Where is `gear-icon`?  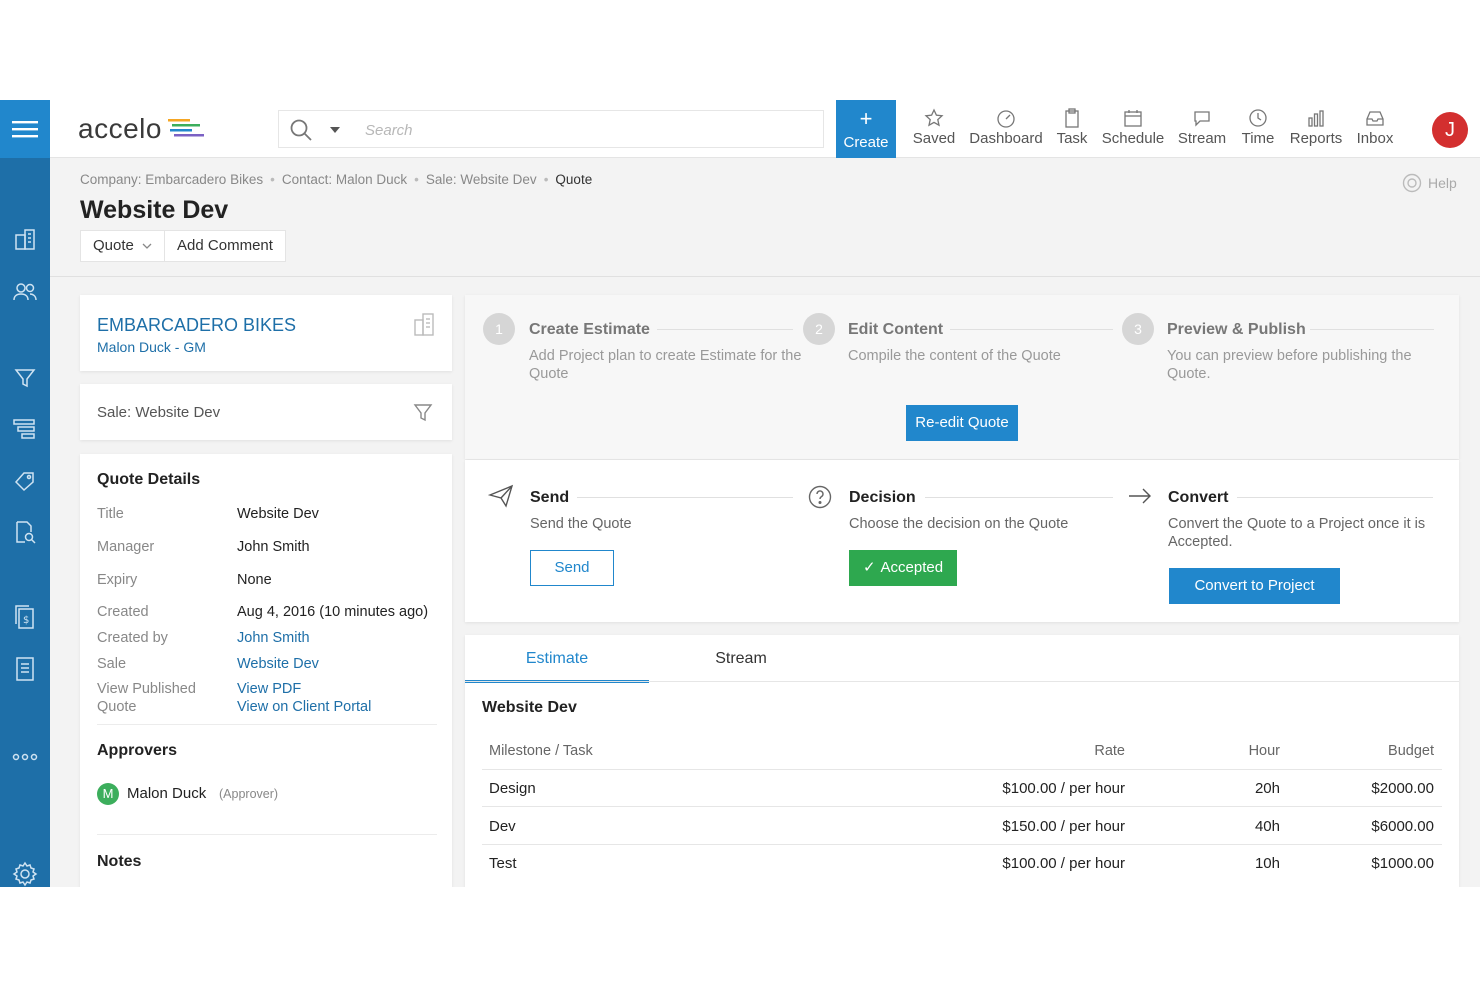
gear-icon is located at coordinates (25, 874).